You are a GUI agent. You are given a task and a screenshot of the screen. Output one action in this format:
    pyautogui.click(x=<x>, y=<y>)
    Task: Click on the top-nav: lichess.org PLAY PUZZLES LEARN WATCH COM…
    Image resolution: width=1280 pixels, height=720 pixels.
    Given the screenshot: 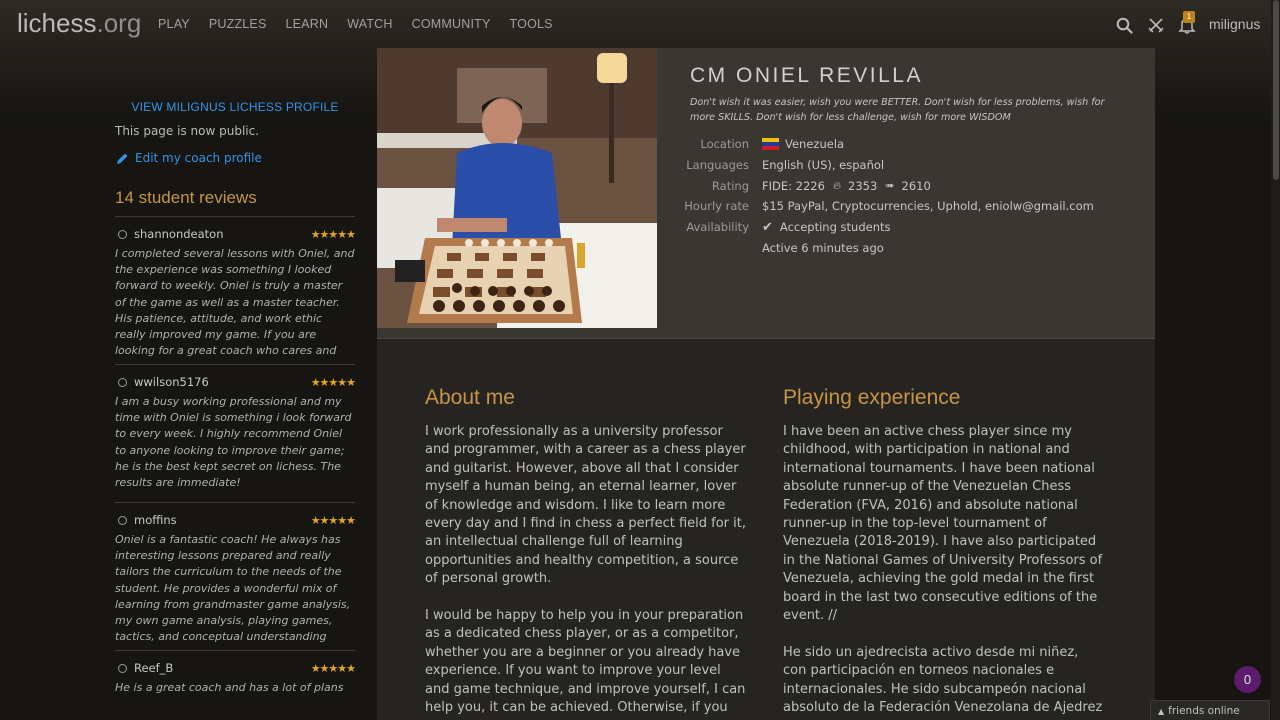 What is the action you would take?
    pyautogui.click(x=640, y=24)
    